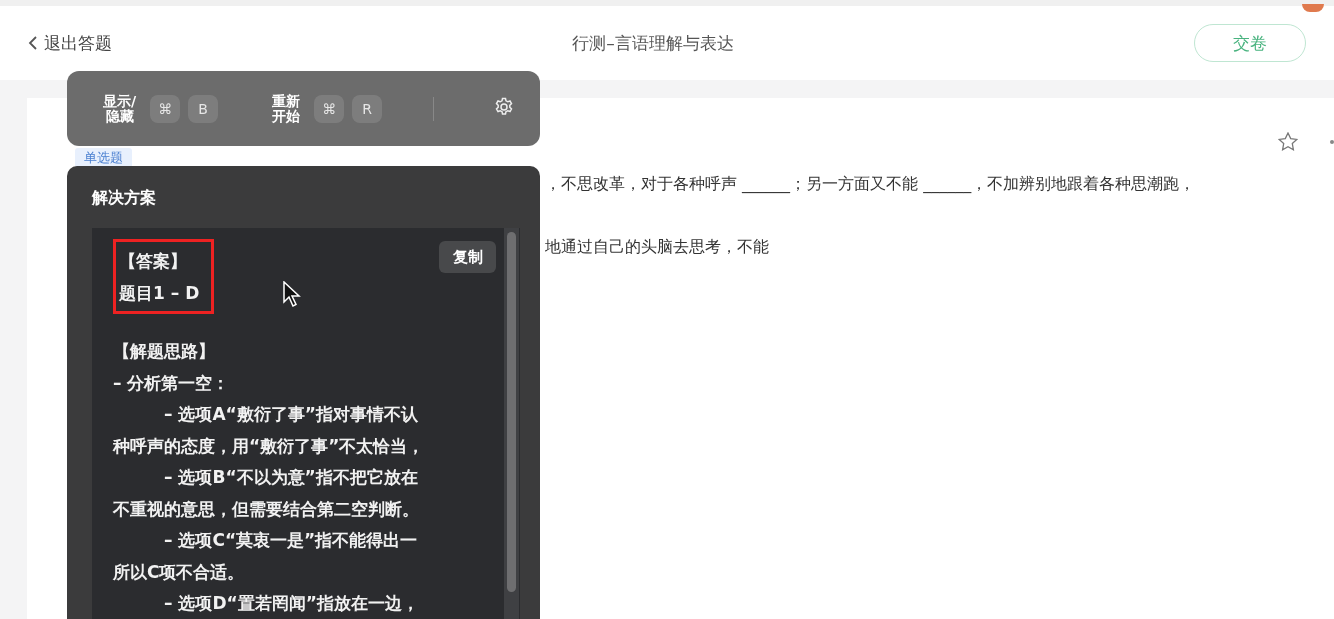  I want to click on reasoning-line: – 选项A“敷衍了事”指对事情不认, so click(291, 414).